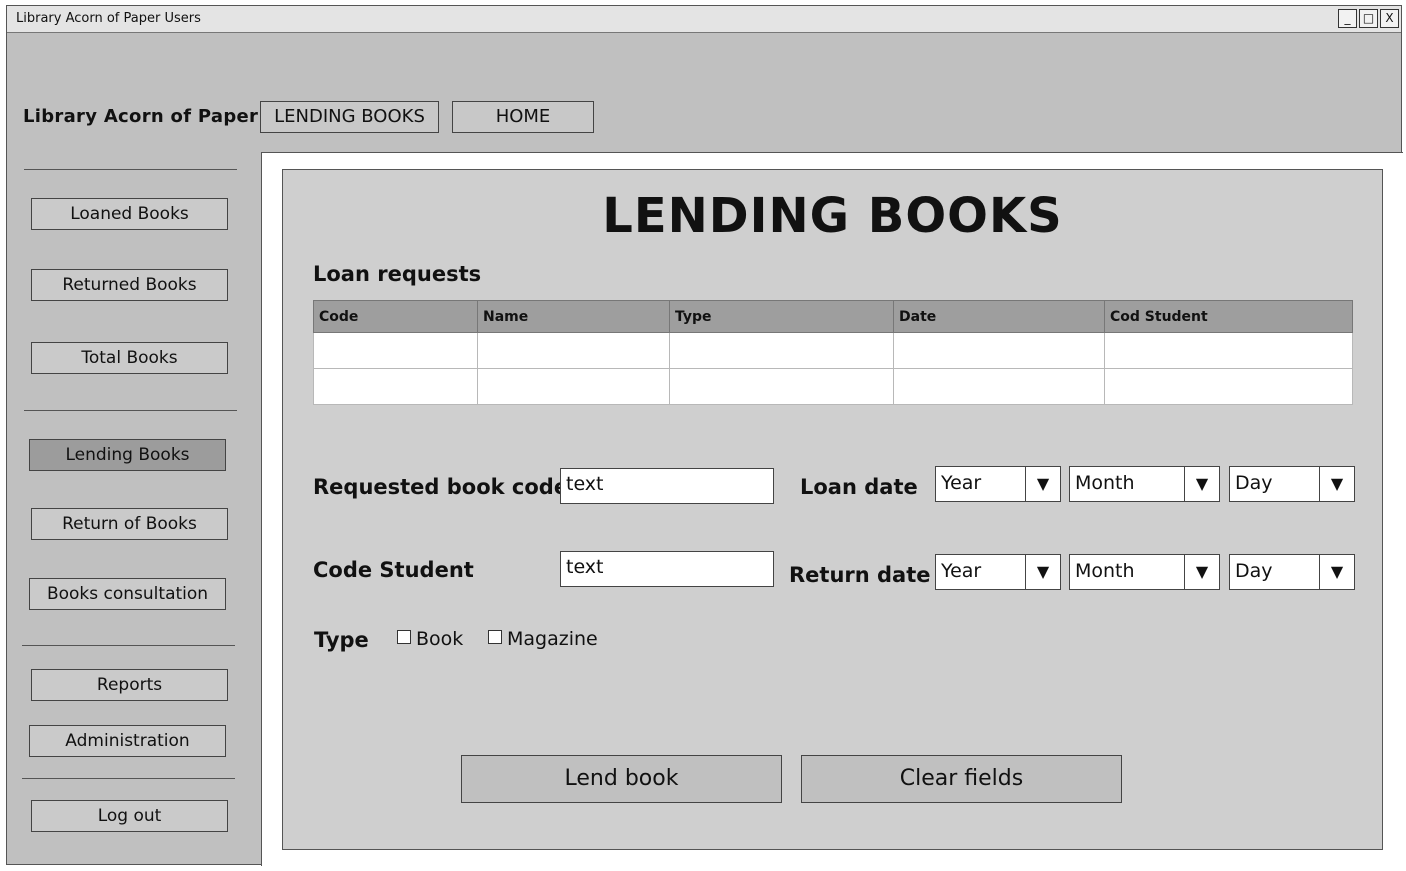  Describe the element at coordinates (832, 216) in the screenshot. I see `page-title: LENDING BOOKS` at that location.